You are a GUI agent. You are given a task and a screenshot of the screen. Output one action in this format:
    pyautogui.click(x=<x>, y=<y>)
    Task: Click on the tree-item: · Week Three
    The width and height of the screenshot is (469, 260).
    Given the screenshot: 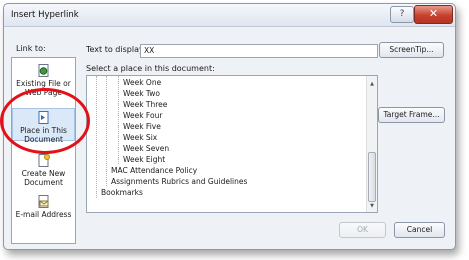 What is the action you would take?
    pyautogui.click(x=226, y=104)
    